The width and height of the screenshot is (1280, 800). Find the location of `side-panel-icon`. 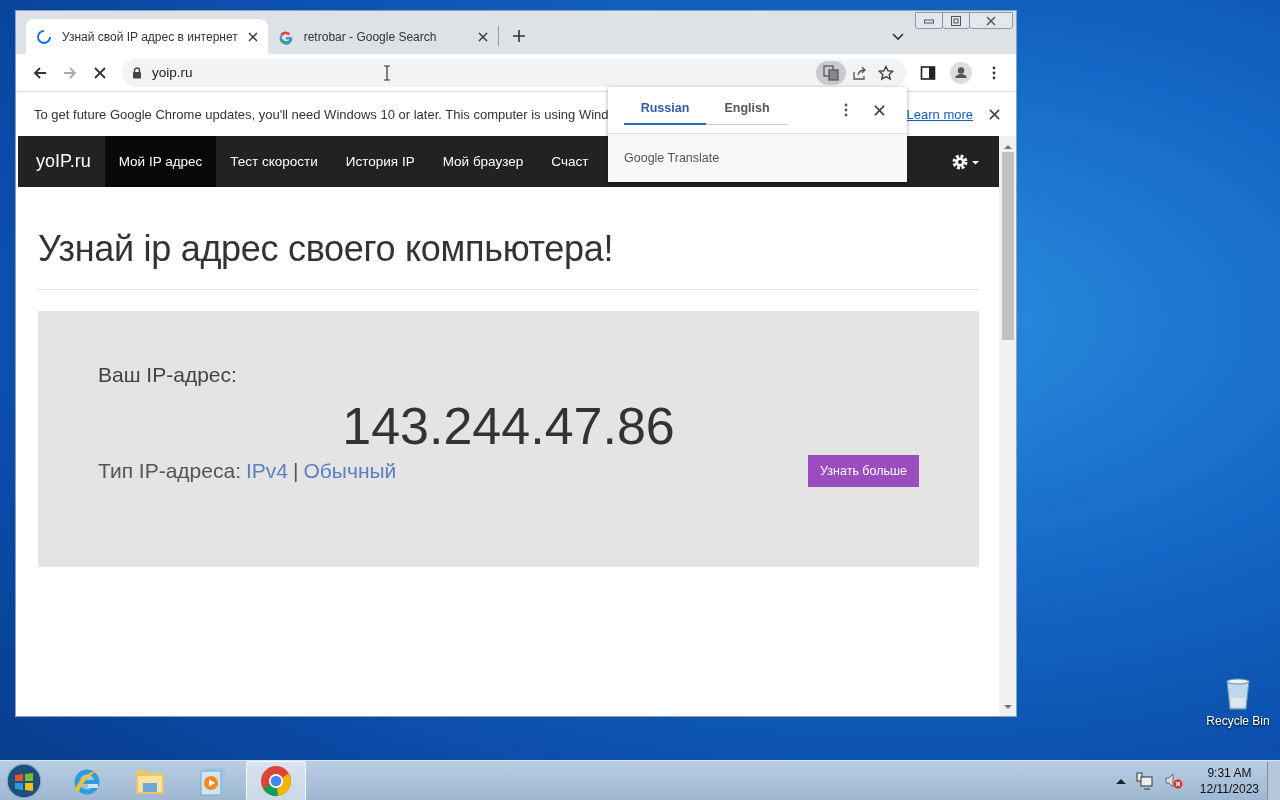

side-panel-icon is located at coordinates (928, 72).